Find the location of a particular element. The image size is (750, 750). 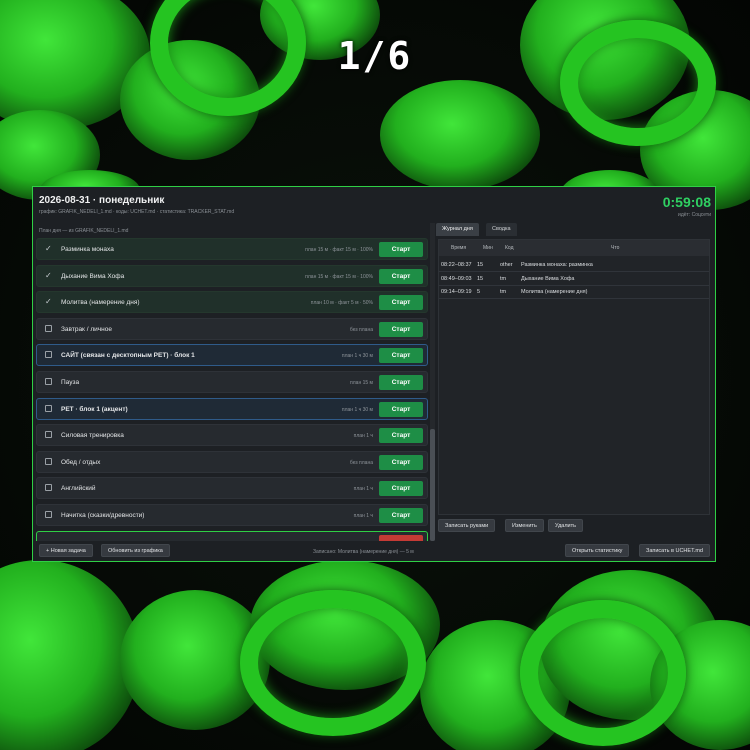

col-what: Что is located at coordinates (615, 248).